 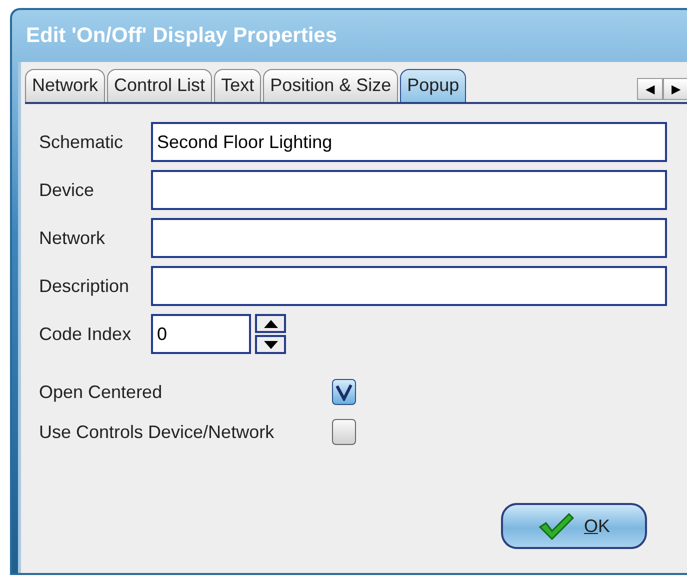 What do you see at coordinates (182, 36) in the screenshot?
I see `window-title: Edit 'On/Off' Display Properties` at bounding box center [182, 36].